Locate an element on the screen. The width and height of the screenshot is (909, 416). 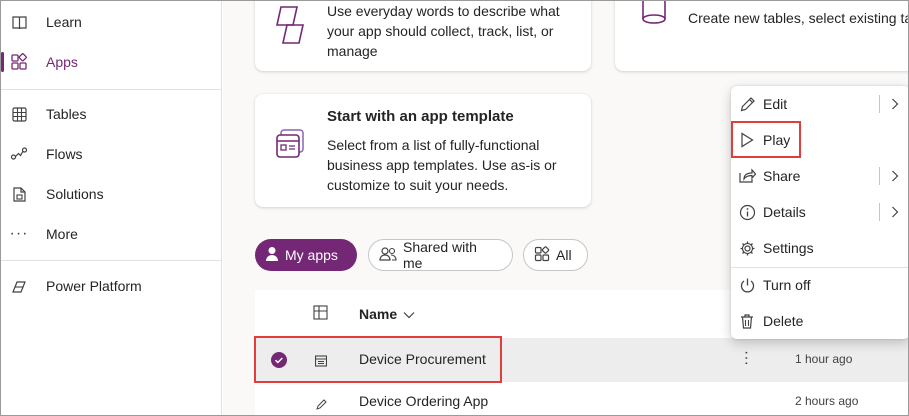
flow-icon is located at coordinates (19, 154).